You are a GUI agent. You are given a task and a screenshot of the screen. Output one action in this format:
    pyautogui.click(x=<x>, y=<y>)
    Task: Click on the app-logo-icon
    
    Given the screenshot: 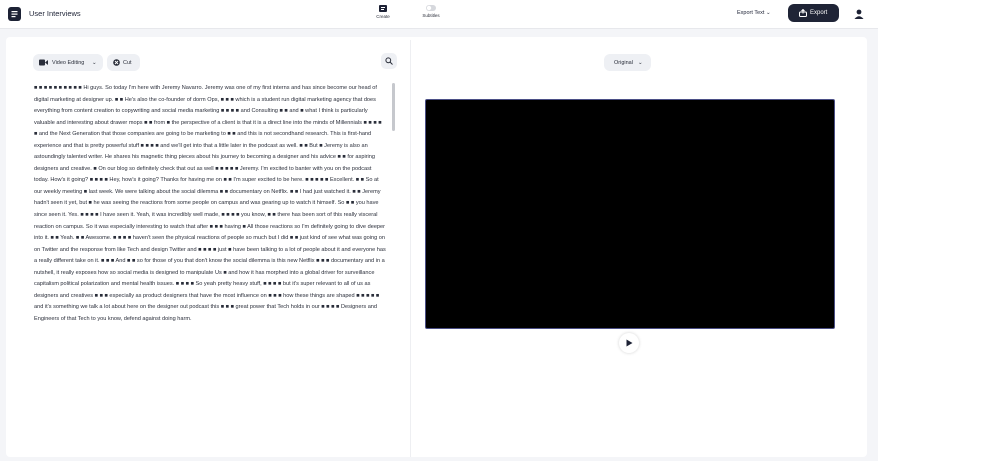 What is the action you would take?
    pyautogui.click(x=14, y=14)
    